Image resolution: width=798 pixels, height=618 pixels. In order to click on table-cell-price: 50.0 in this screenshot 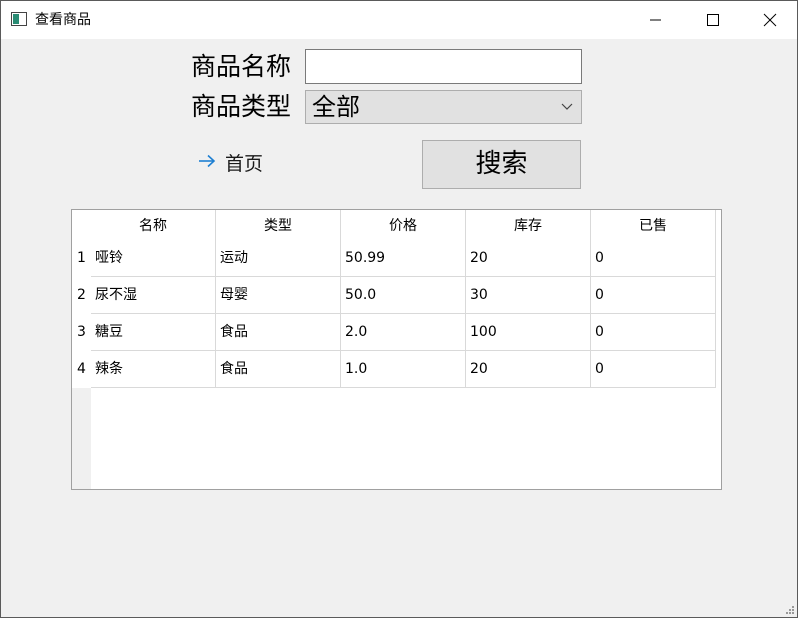, I will do `click(403, 295)`.